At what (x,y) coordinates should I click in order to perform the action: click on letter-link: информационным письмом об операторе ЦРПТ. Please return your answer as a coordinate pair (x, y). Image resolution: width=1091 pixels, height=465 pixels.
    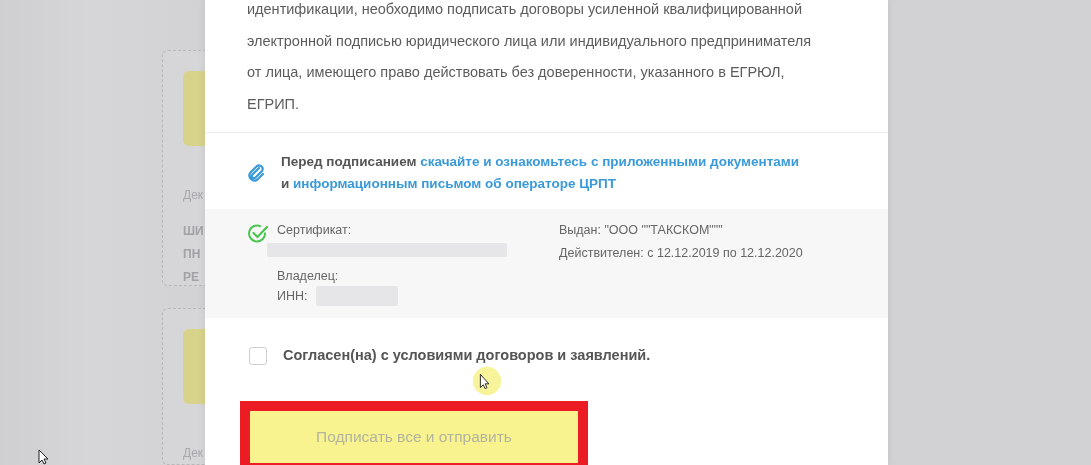
    Looking at the image, I should click on (455, 183).